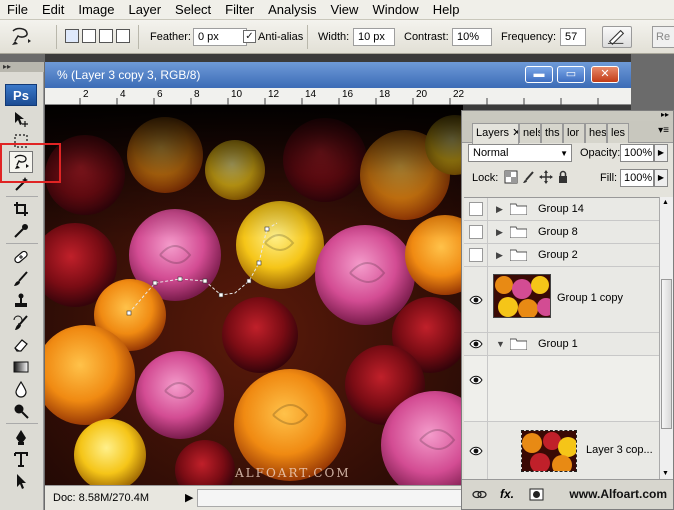 The image size is (674, 510). Describe the element at coordinates (22, 67) in the screenshot. I see `toolbar-grip: ▸▸` at that location.